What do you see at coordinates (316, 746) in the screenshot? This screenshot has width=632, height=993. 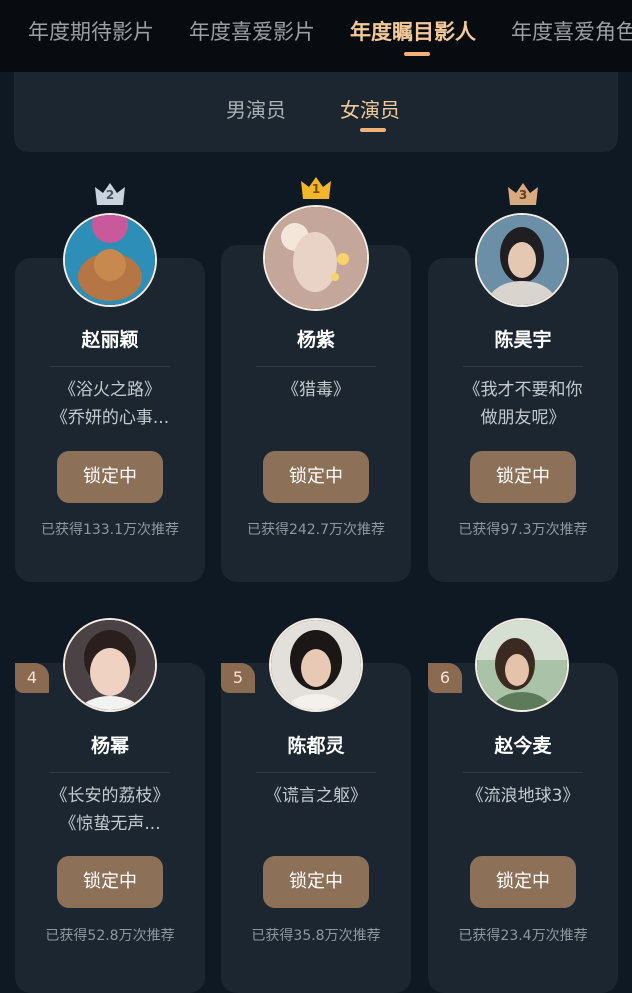 I see `actor-name: 陈都灵` at bounding box center [316, 746].